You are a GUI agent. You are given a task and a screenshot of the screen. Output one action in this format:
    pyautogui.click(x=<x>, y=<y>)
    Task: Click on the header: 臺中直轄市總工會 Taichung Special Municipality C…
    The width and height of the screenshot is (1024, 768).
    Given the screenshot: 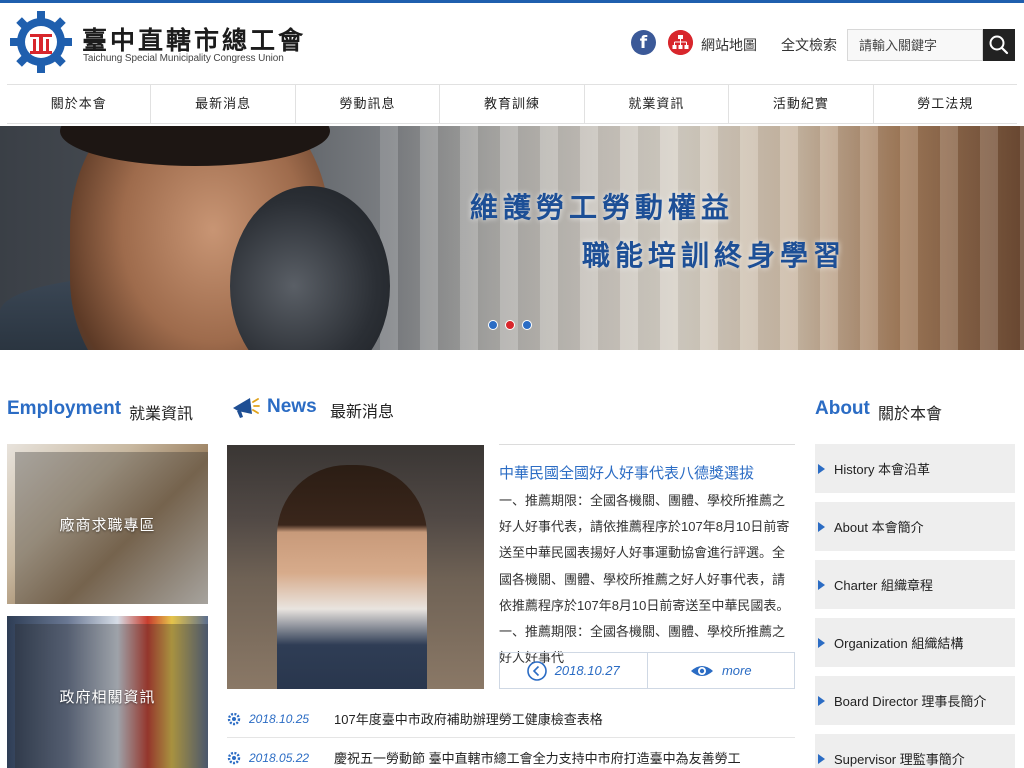 What is the action you would take?
    pyautogui.click(x=512, y=43)
    